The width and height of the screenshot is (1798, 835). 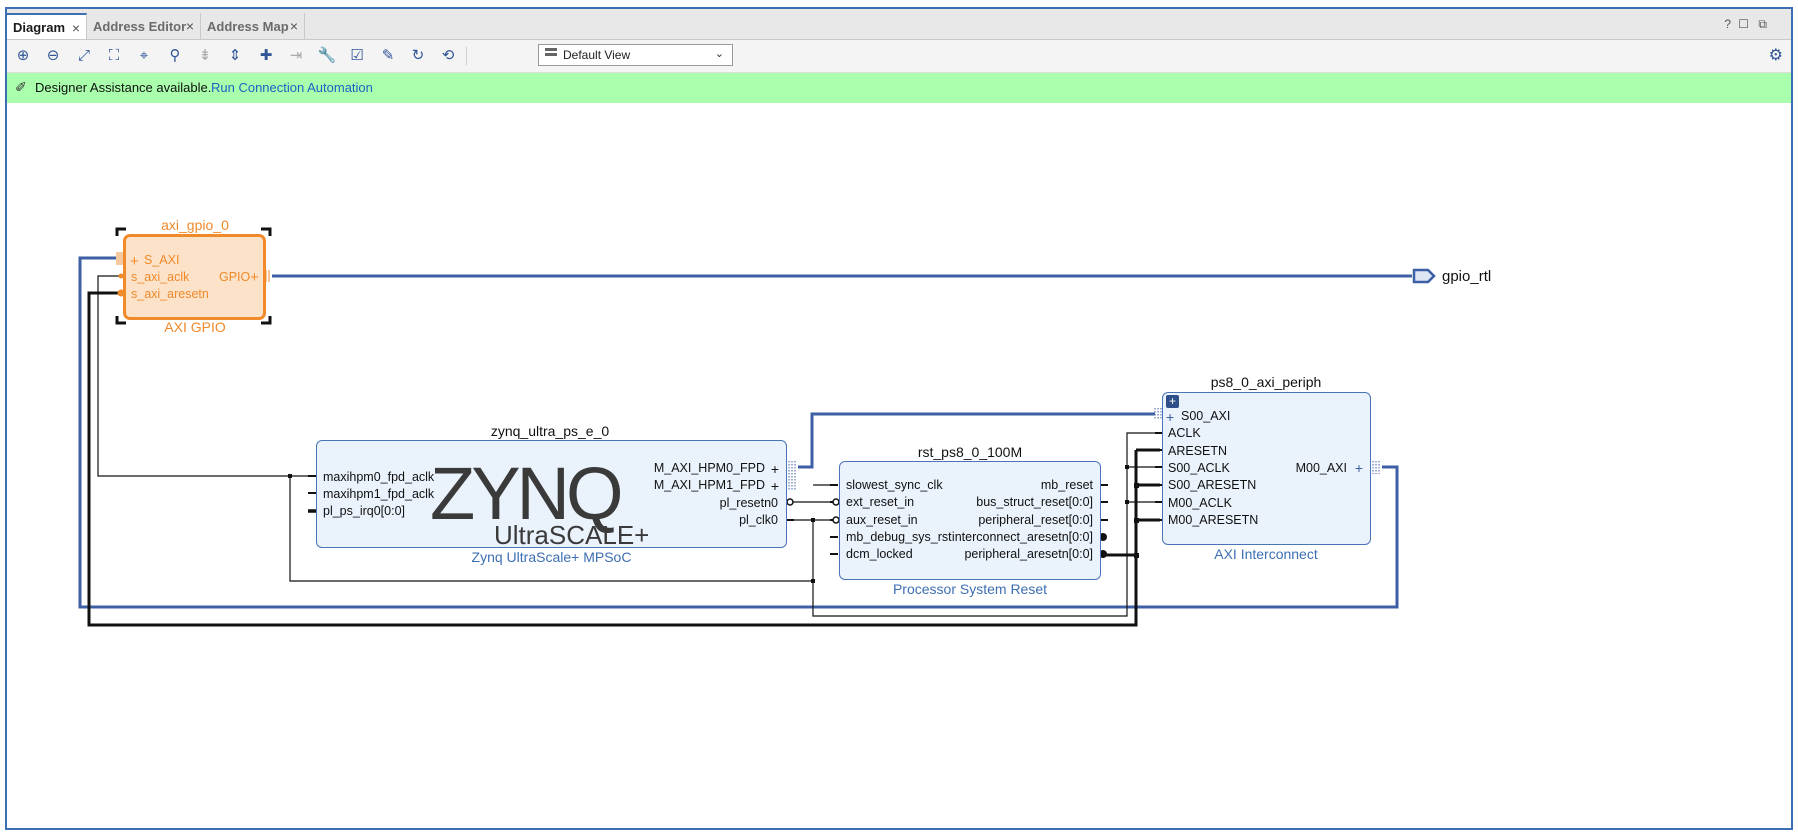 I want to click on port-m00-aclk: M00_ACLK, so click(x=1200, y=503).